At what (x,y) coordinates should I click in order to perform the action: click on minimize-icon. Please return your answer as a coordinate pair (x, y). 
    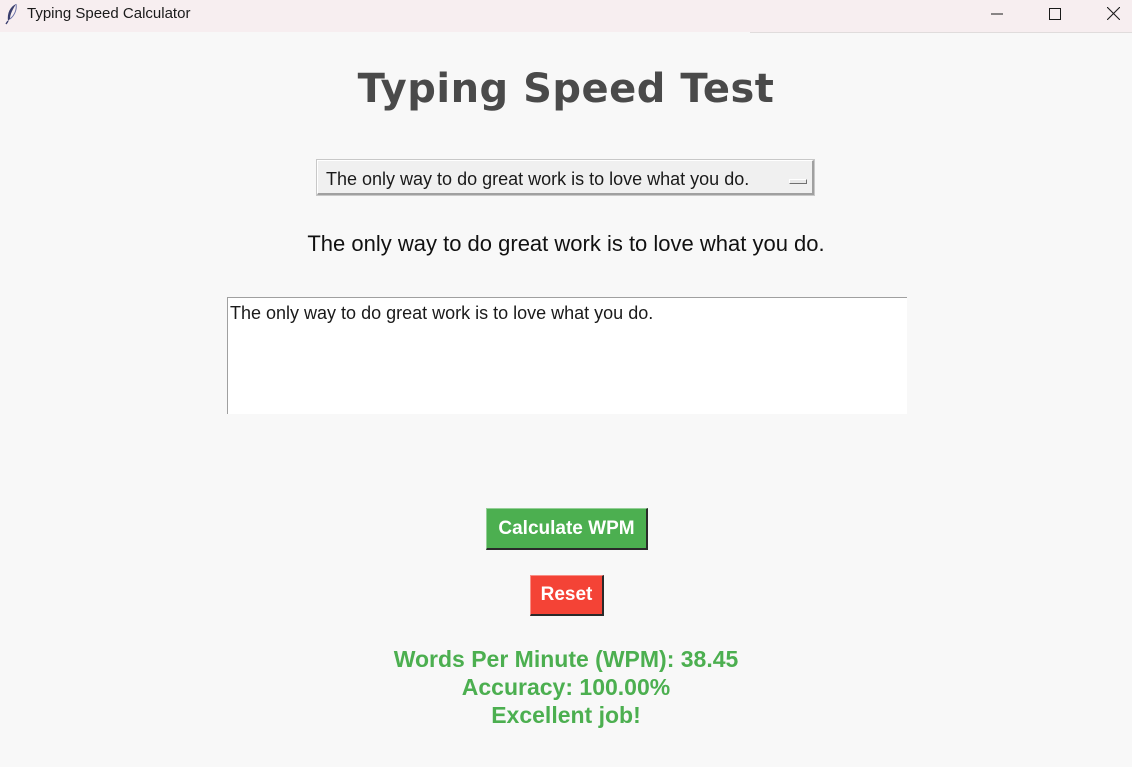
    Looking at the image, I should click on (997, 16).